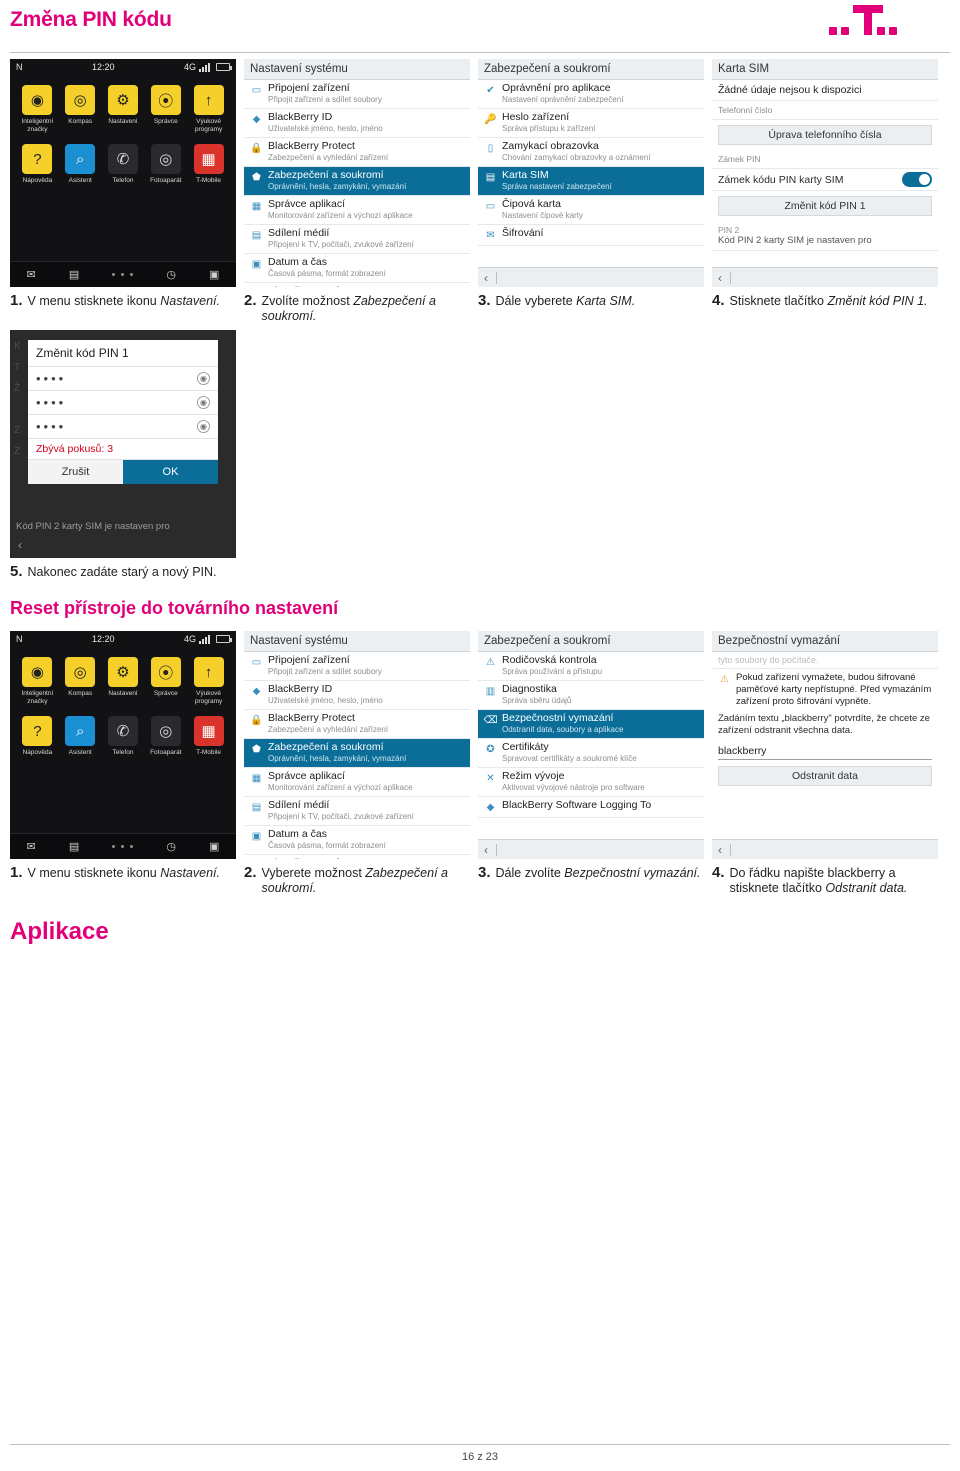 Image resolution: width=960 pixels, height=1471 pixels. Describe the element at coordinates (325, 99) in the screenshot. I see `list-item-subtitle: Připojit zařízení a sdílet soubory` at that location.